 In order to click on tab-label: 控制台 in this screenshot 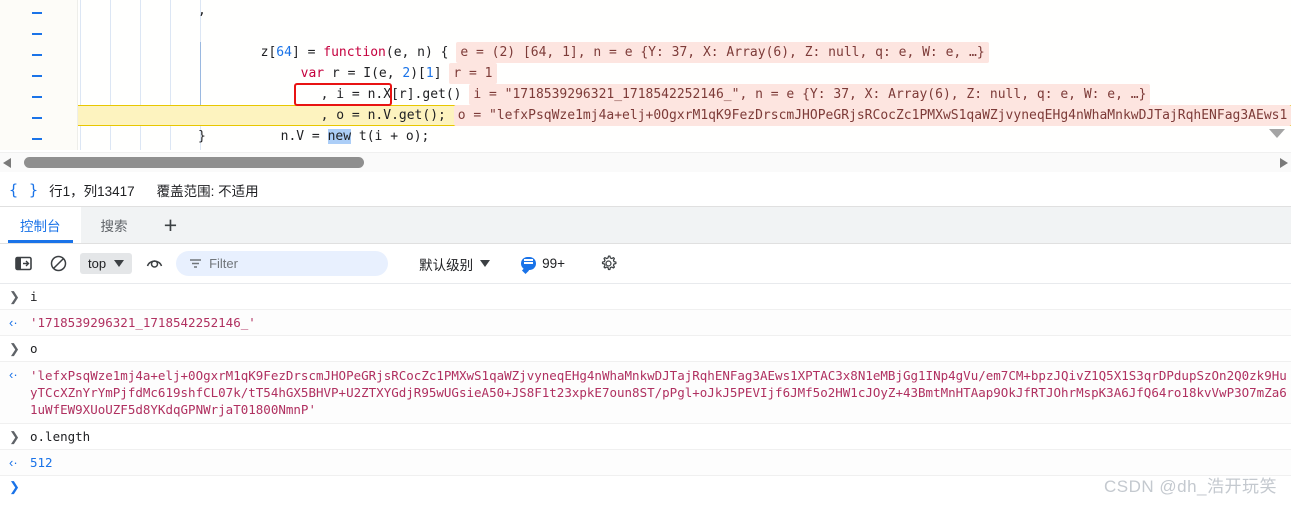, I will do `click(40, 226)`.